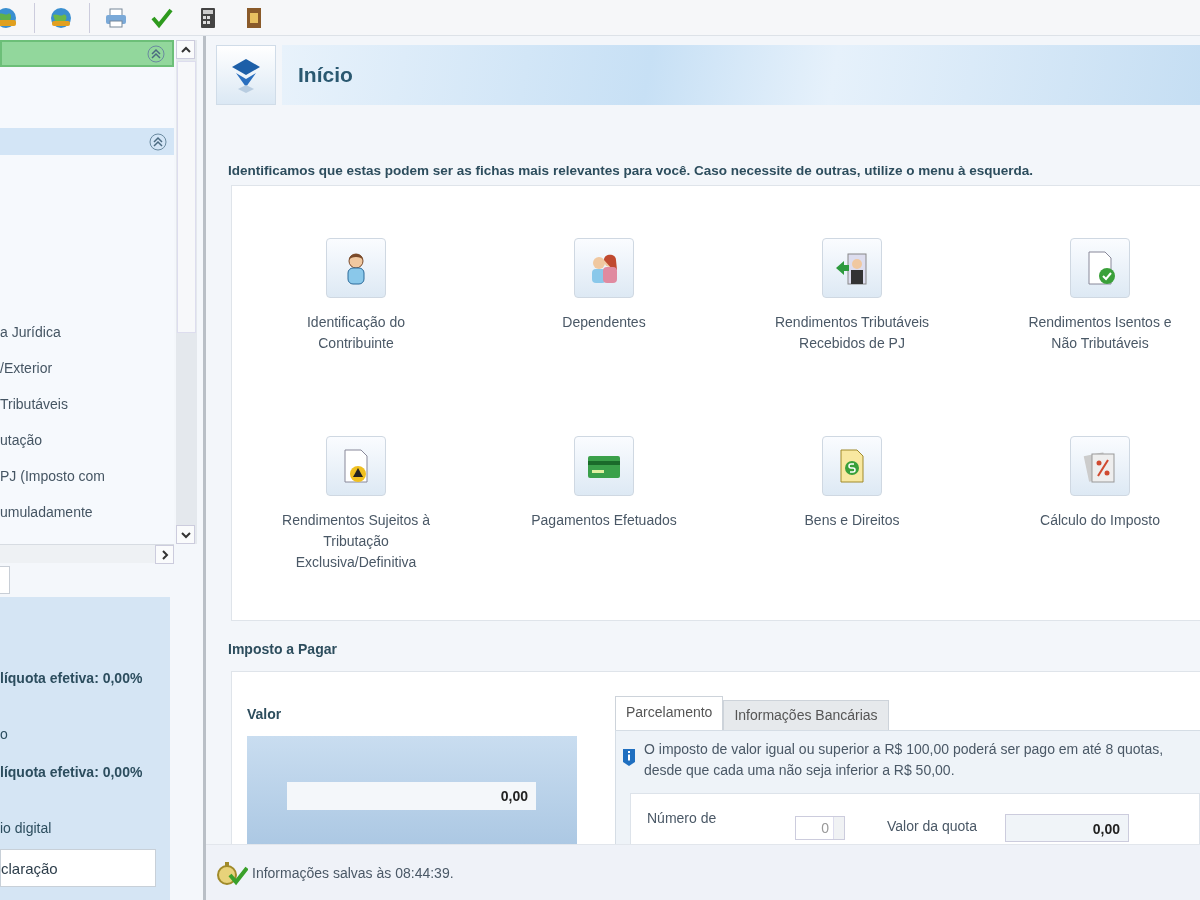 This screenshot has width=1200, height=900. What do you see at coordinates (265, 715) in the screenshot?
I see `value-label: Valor` at bounding box center [265, 715].